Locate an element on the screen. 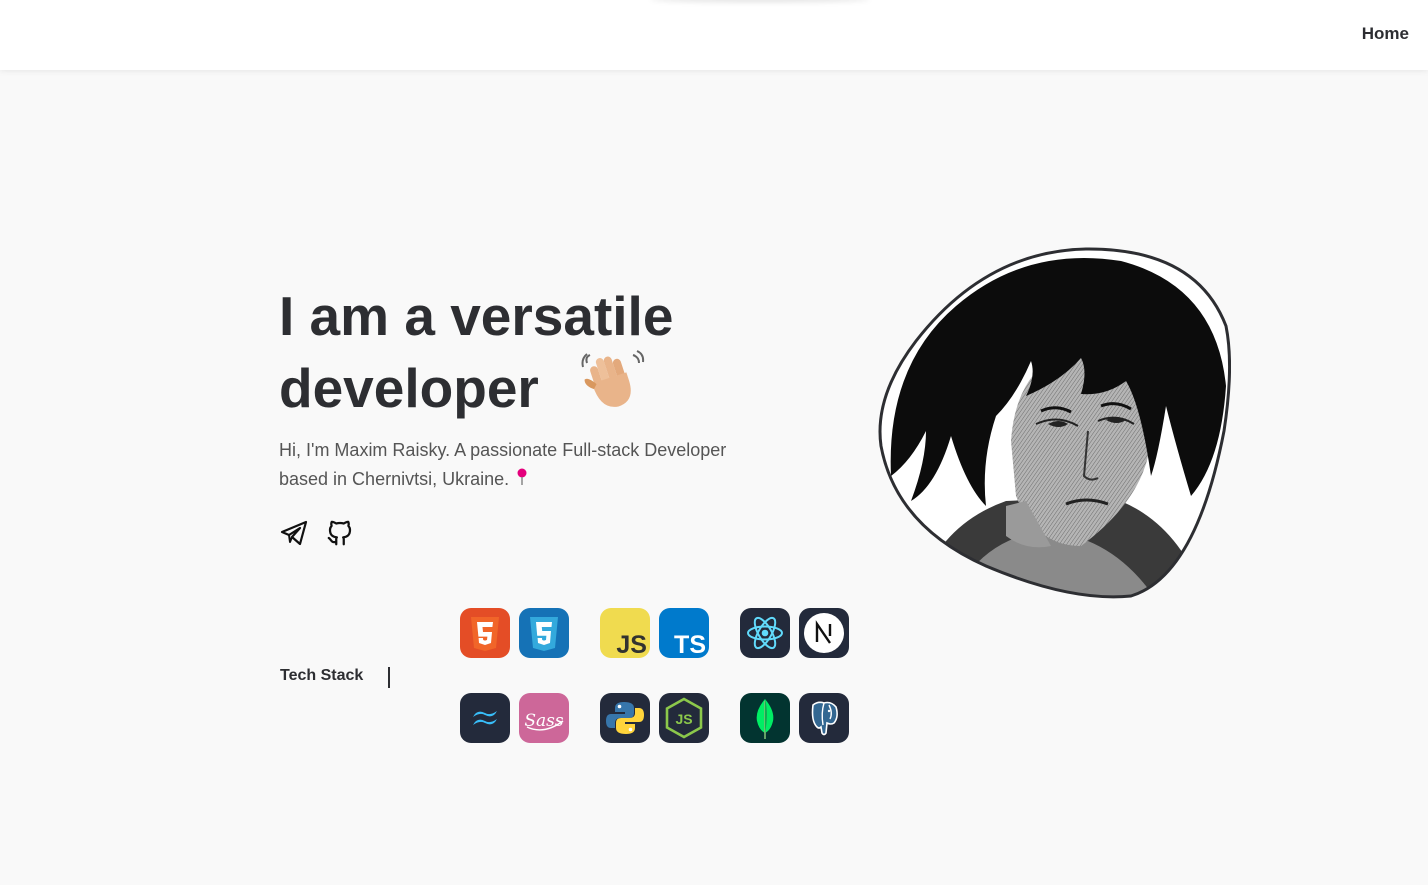 The width and height of the screenshot is (1428, 885). react-icon is located at coordinates (765, 633).